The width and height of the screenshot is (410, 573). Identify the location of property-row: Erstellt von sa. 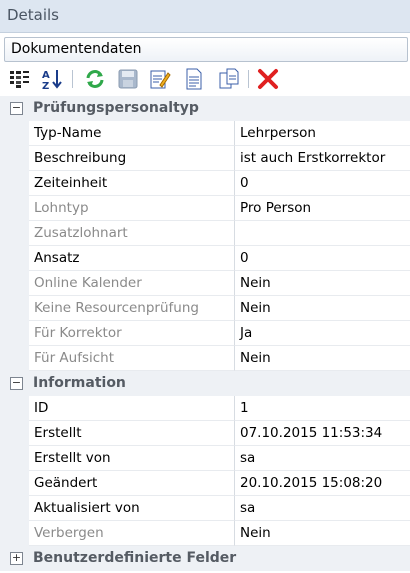
(205, 458).